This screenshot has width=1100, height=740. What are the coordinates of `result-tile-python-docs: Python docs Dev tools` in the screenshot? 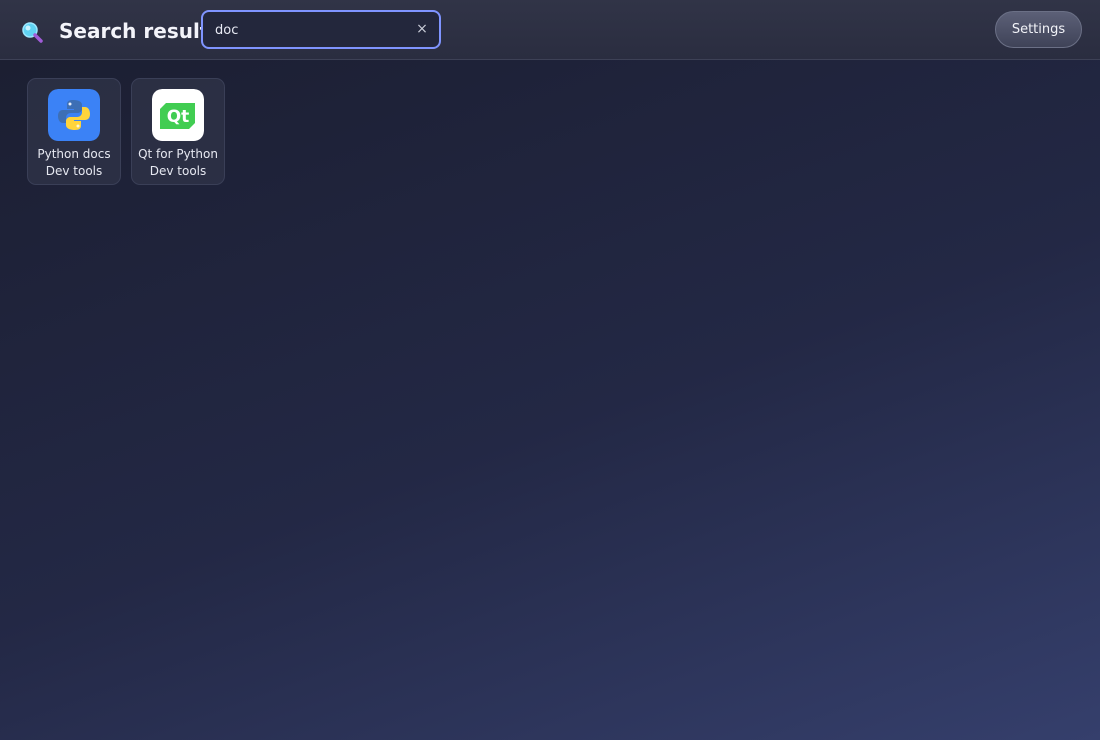 It's located at (74, 131).